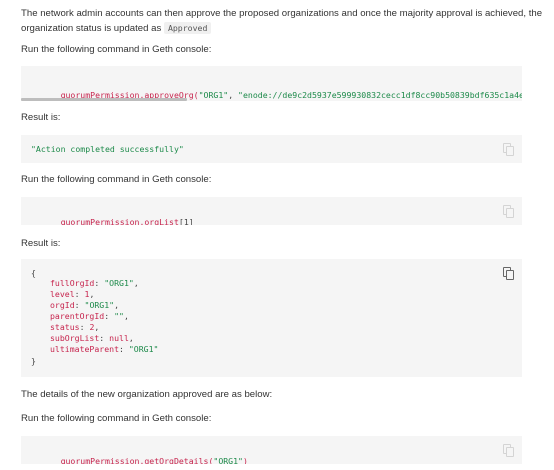  Describe the element at coordinates (92, 338) in the screenshot. I see `field-sub-org-list: subOrgList: null,` at that location.